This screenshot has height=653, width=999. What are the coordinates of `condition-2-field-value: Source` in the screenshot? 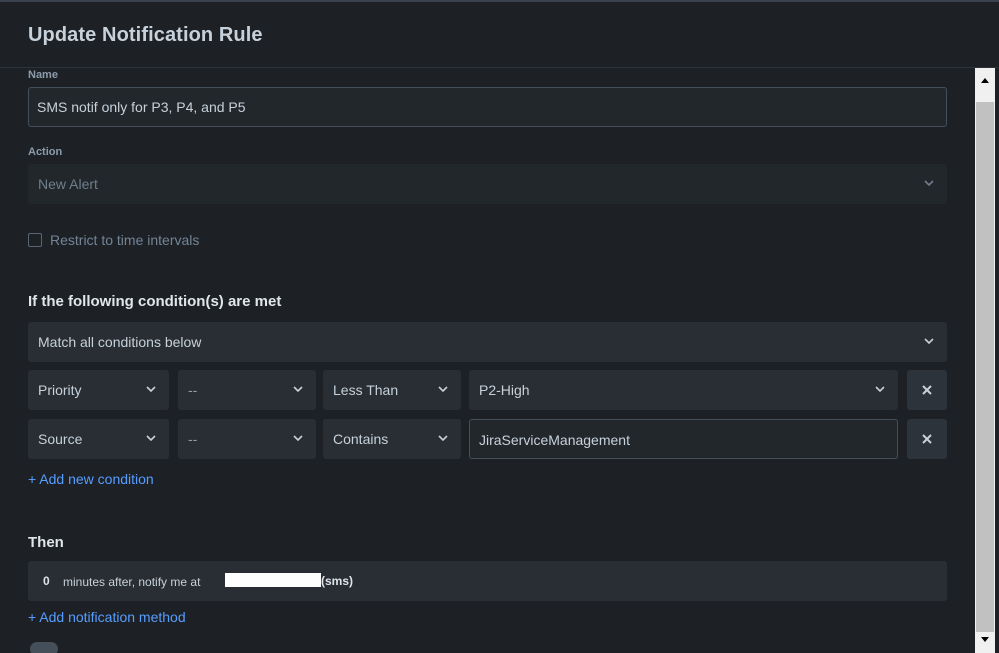 It's located at (60, 439).